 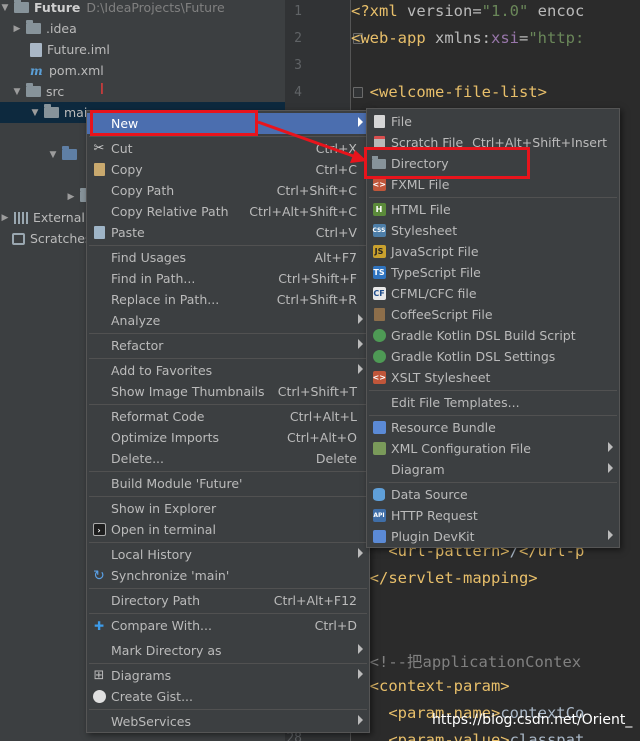 I want to click on code-line: </servlet-mapping>, so click(x=444, y=578).